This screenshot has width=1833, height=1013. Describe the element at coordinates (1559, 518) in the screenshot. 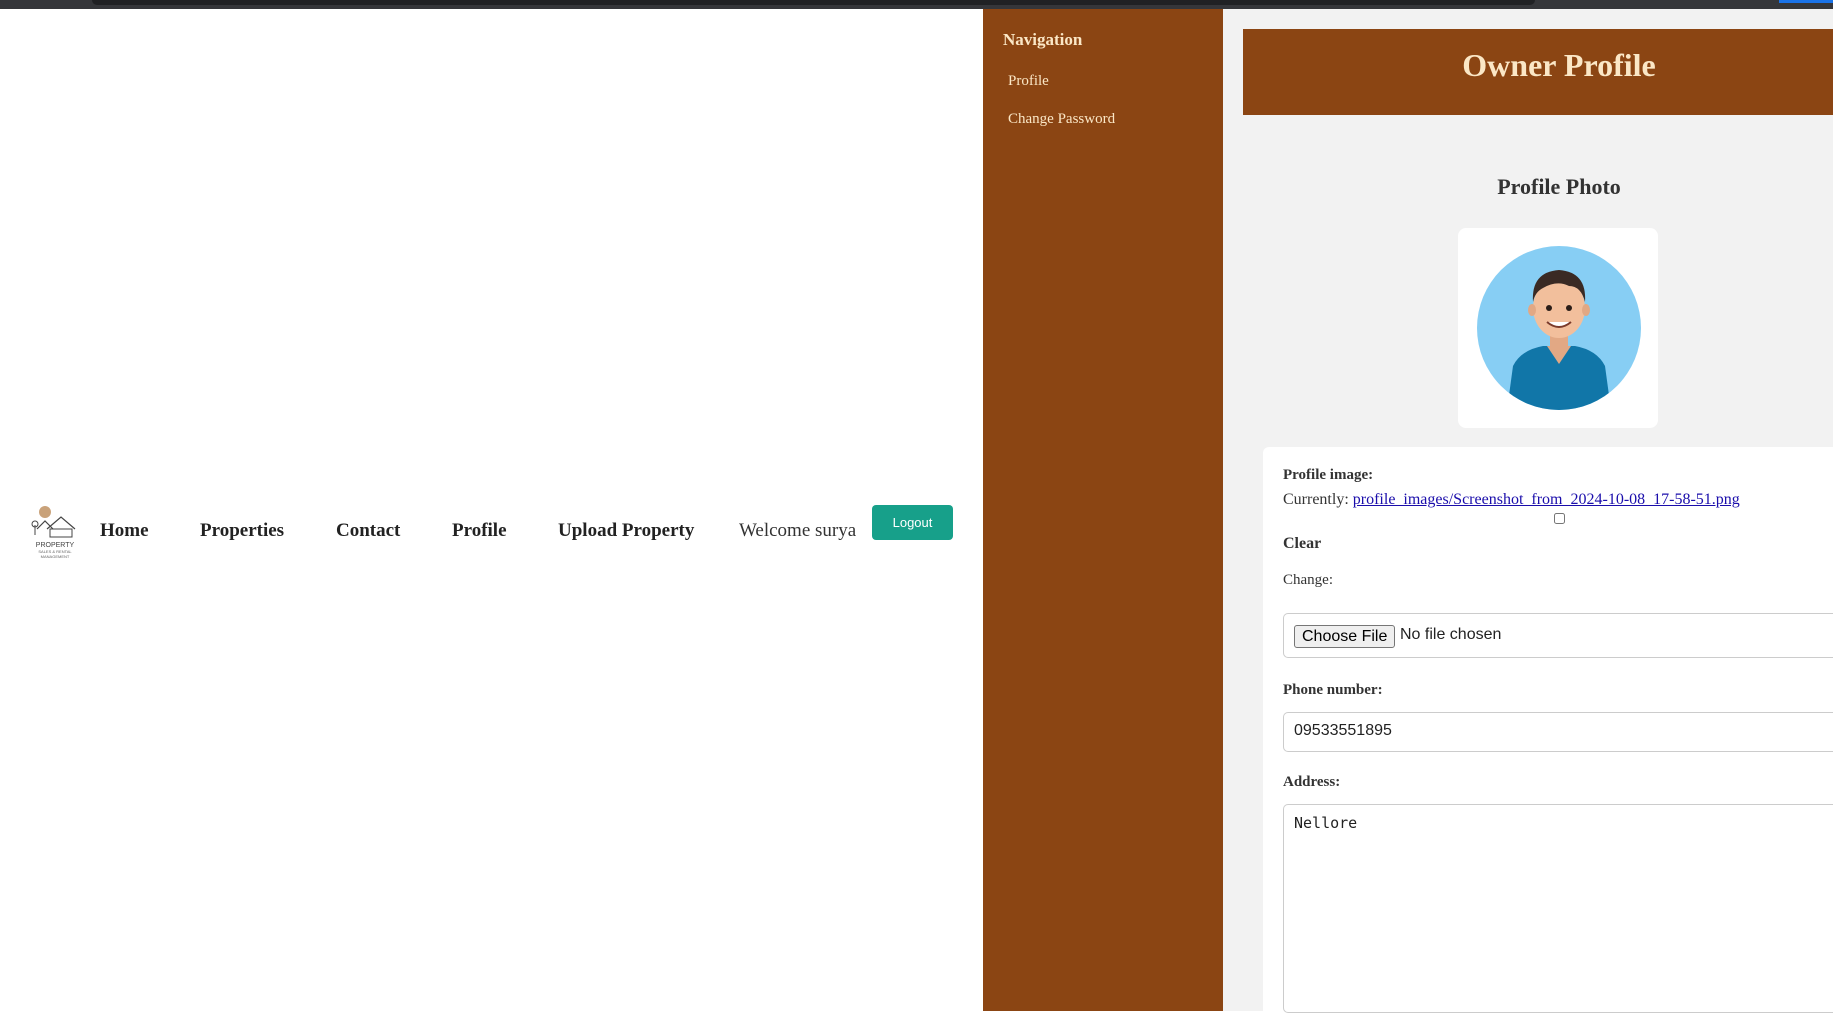

I see `clear-image-checkbox` at that location.